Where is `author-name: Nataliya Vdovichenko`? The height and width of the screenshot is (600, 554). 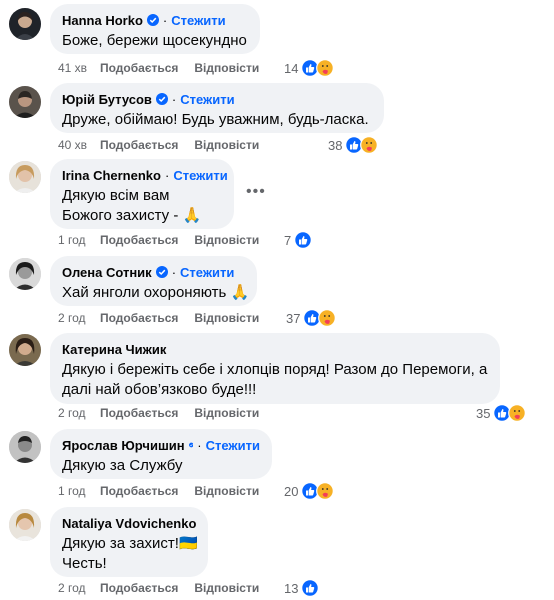
author-name: Nataliya Vdovichenko is located at coordinates (129, 523).